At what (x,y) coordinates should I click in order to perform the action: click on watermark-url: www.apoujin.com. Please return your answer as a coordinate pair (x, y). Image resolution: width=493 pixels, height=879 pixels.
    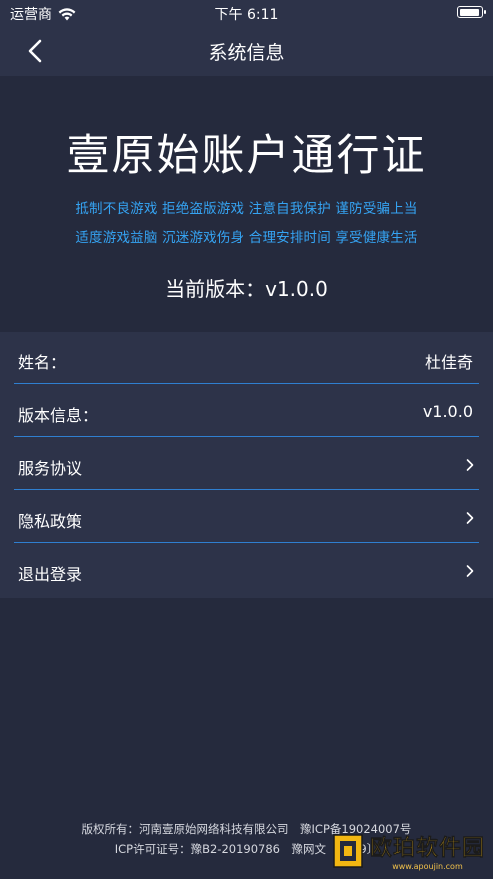
    Looking at the image, I should click on (427, 866).